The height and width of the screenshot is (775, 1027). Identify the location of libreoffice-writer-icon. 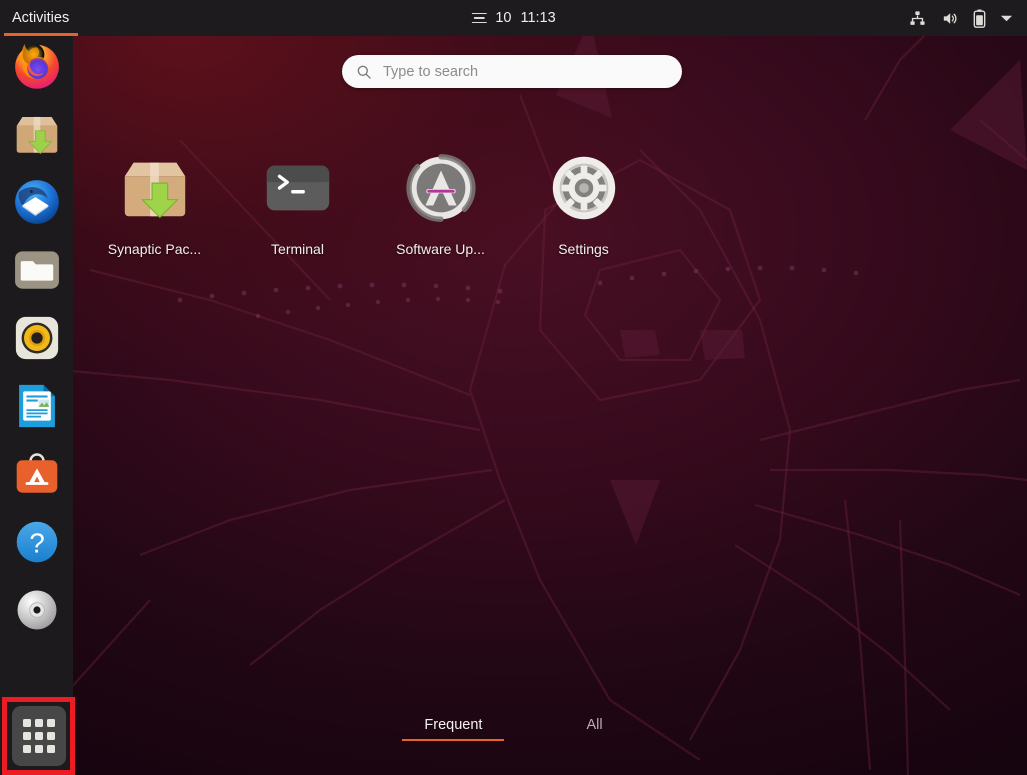
(37, 406).